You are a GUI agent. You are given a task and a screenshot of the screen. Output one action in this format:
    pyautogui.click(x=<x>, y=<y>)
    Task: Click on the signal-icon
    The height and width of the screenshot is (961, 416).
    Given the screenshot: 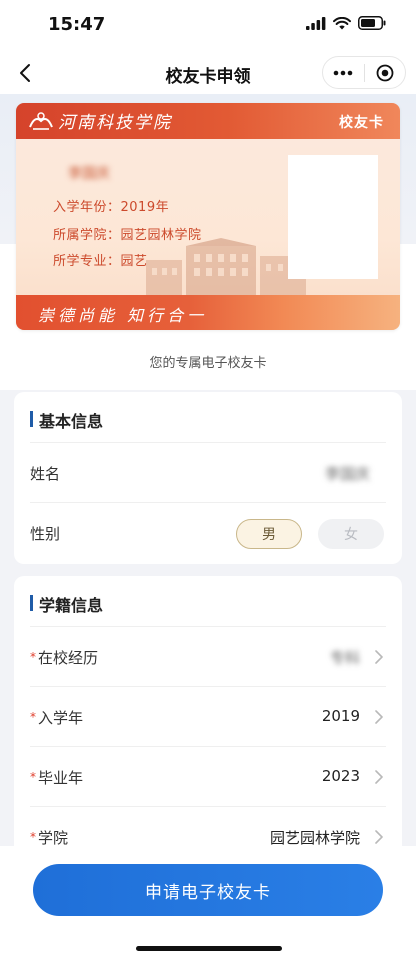 What is the action you would take?
    pyautogui.click(x=316, y=23)
    